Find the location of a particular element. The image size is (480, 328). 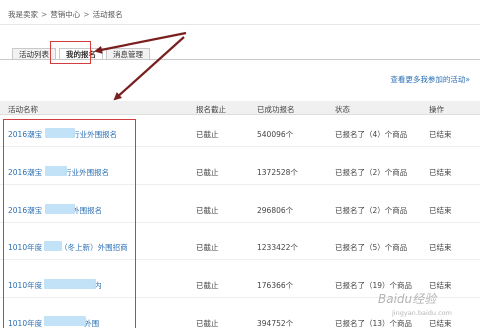

column-header-deadline: 报名截止 is located at coordinates (211, 109).